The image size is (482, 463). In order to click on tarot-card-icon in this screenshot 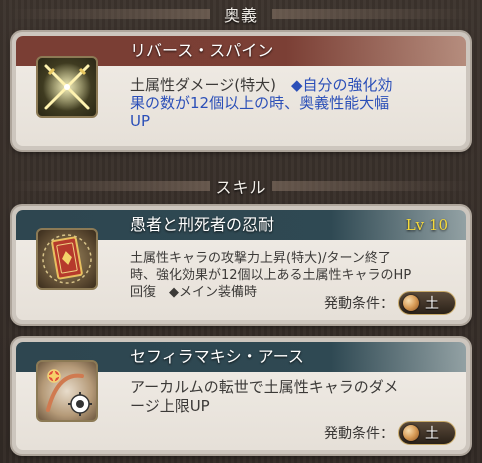, I will do `click(67, 259)`.